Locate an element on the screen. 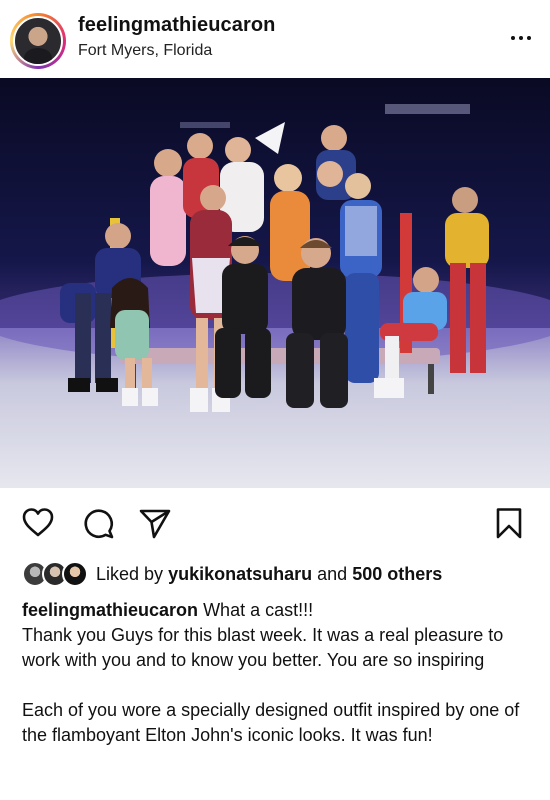 The image size is (550, 800). liker-avatars is located at coordinates (55, 574).